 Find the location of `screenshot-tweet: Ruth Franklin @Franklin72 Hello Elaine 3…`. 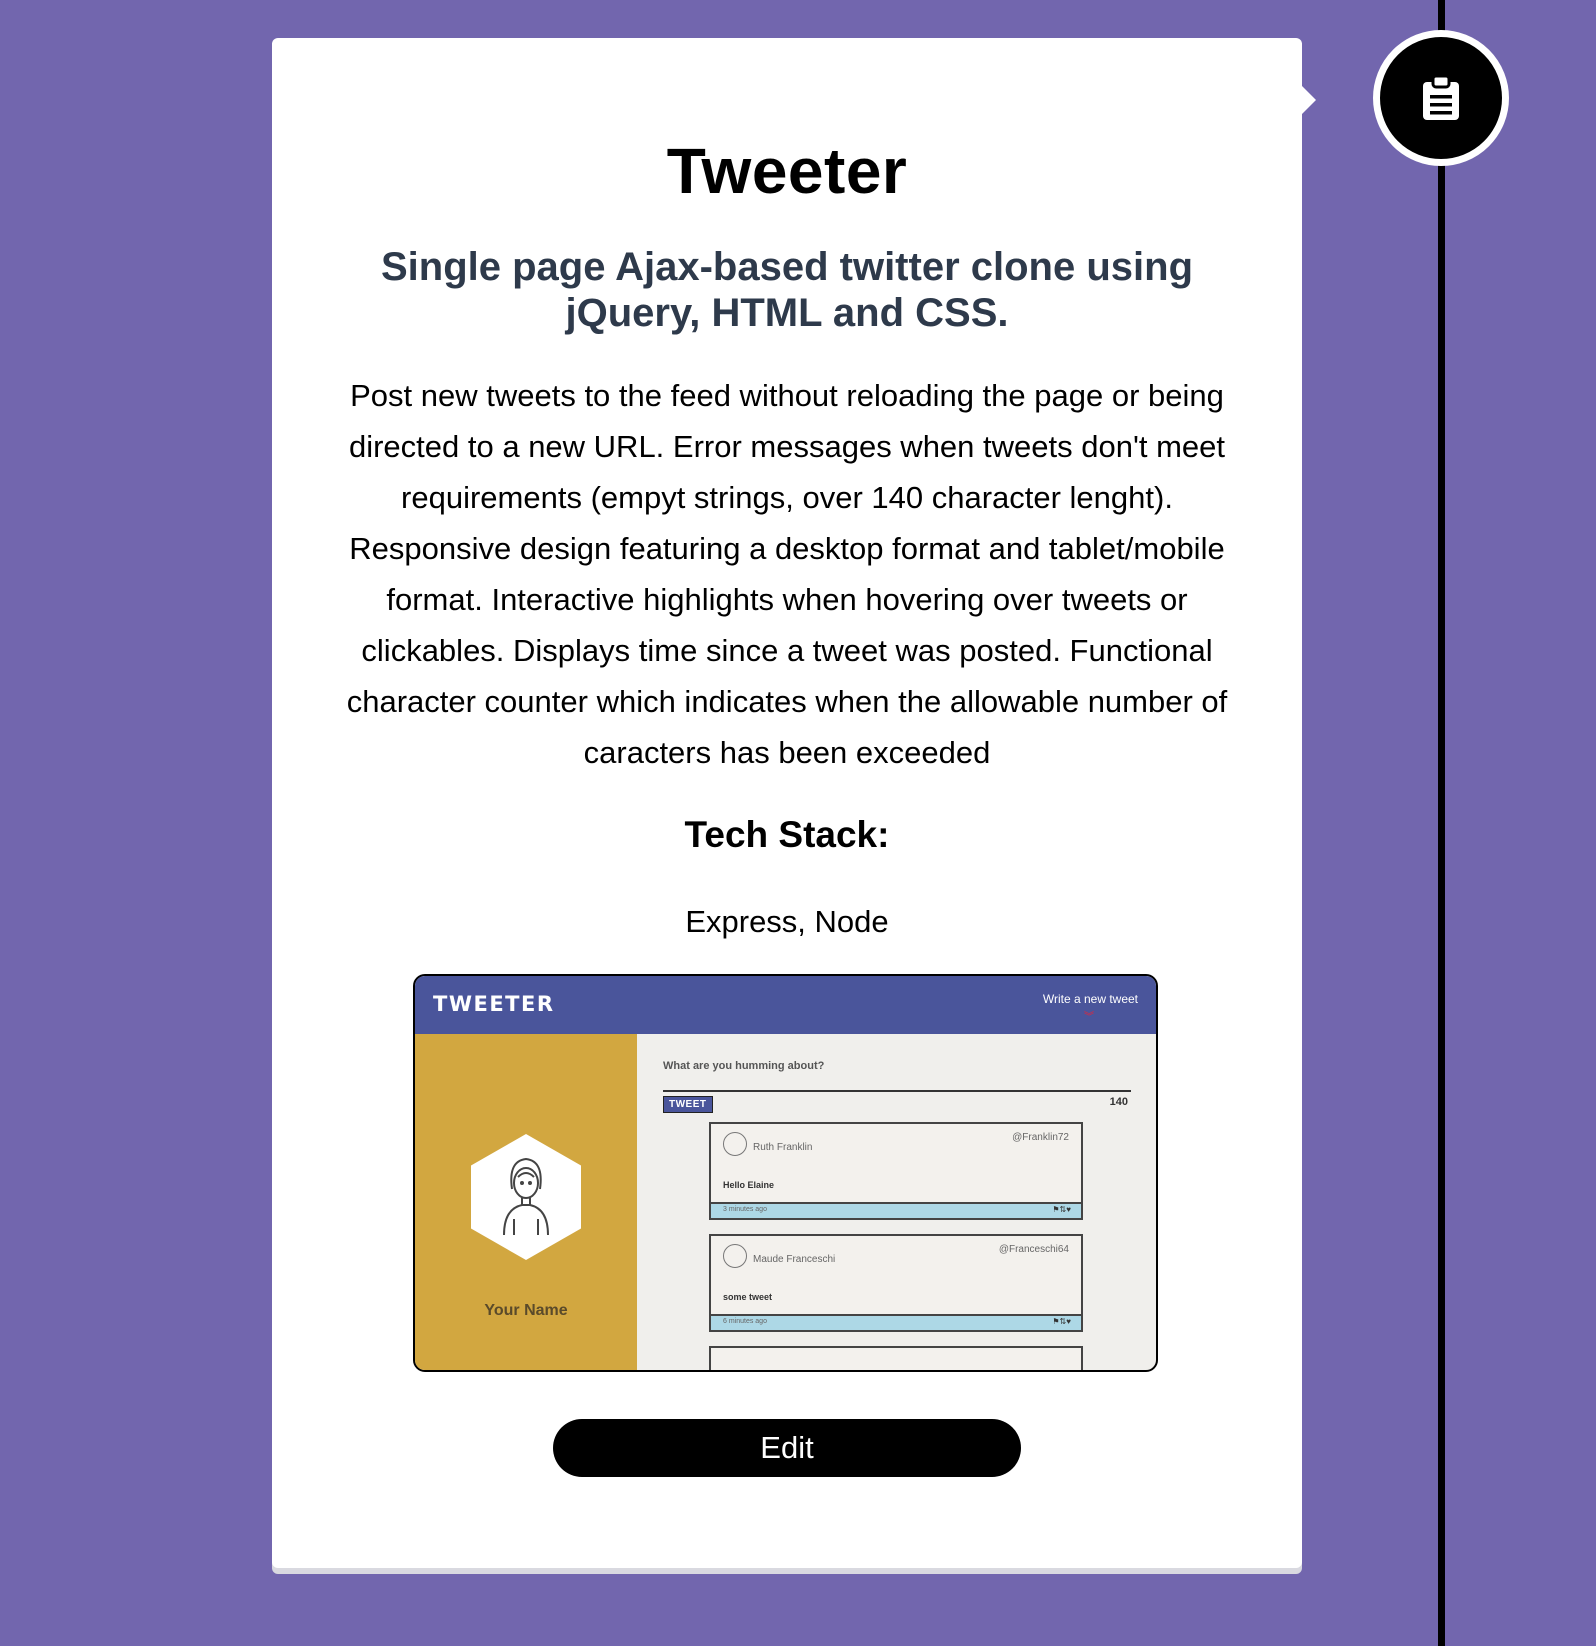

screenshot-tweet: Ruth Franklin @Franklin72 Hello Elaine 3… is located at coordinates (896, 1171).